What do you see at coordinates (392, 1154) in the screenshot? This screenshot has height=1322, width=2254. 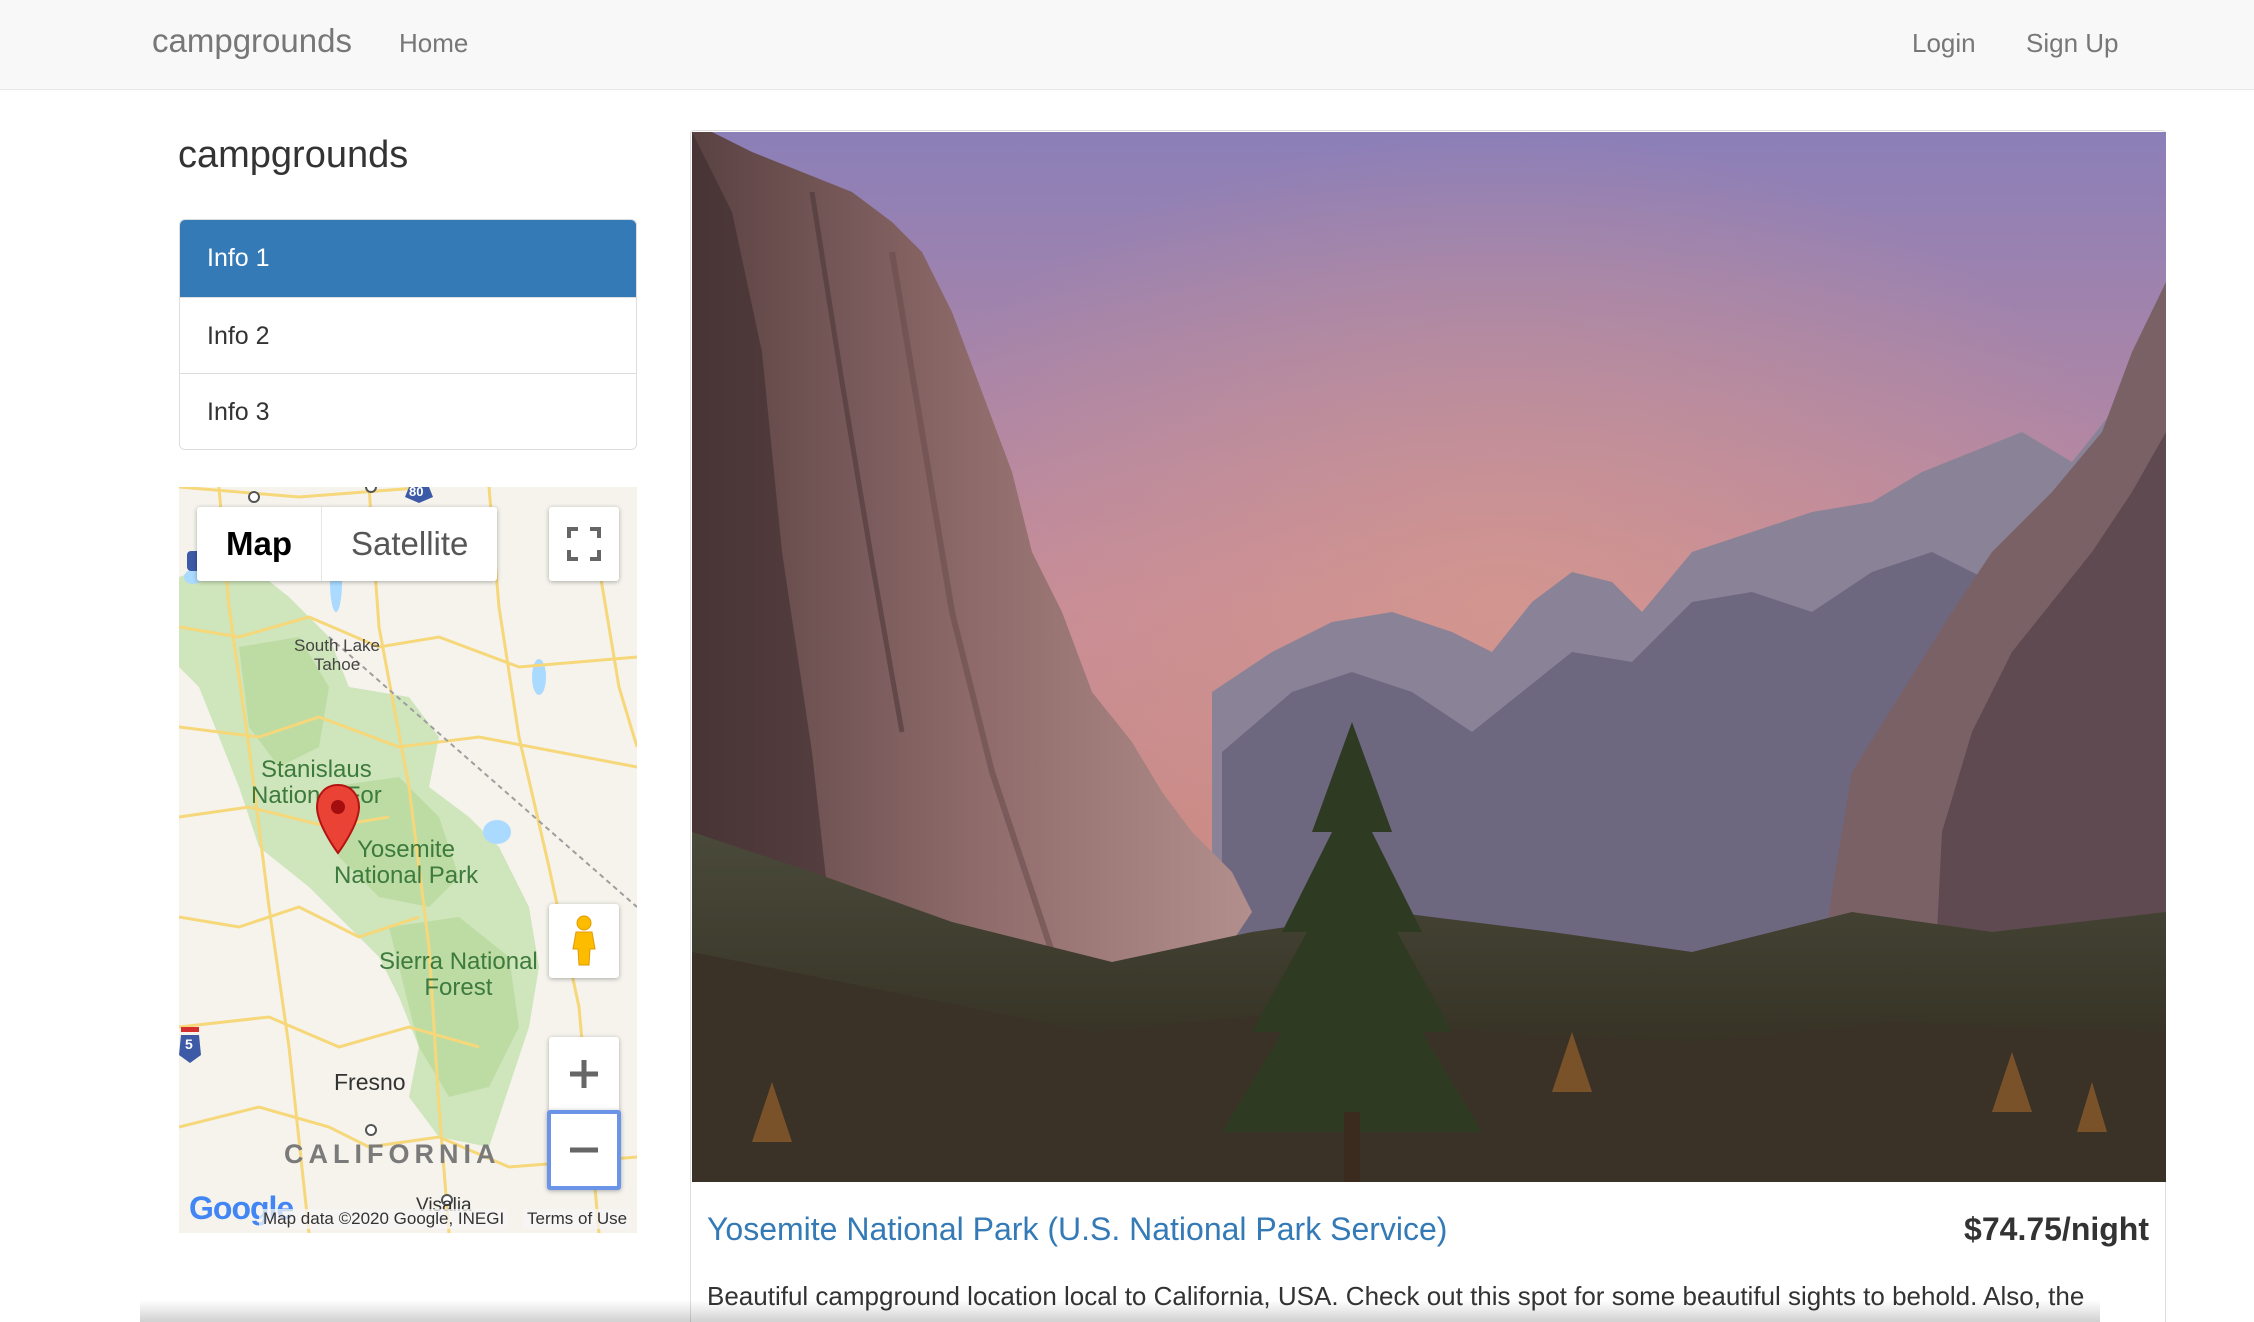 I see `map-label-california: CALIFORNIA` at bounding box center [392, 1154].